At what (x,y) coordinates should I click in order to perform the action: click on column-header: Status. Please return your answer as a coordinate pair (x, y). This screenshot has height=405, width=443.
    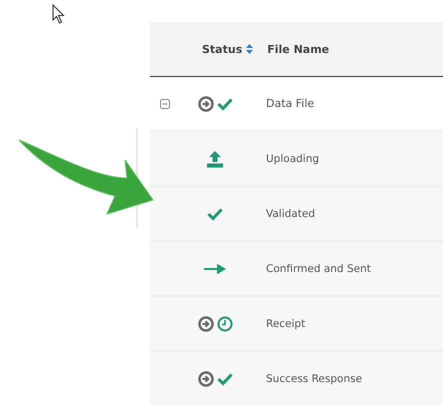
    Looking at the image, I should click on (222, 49).